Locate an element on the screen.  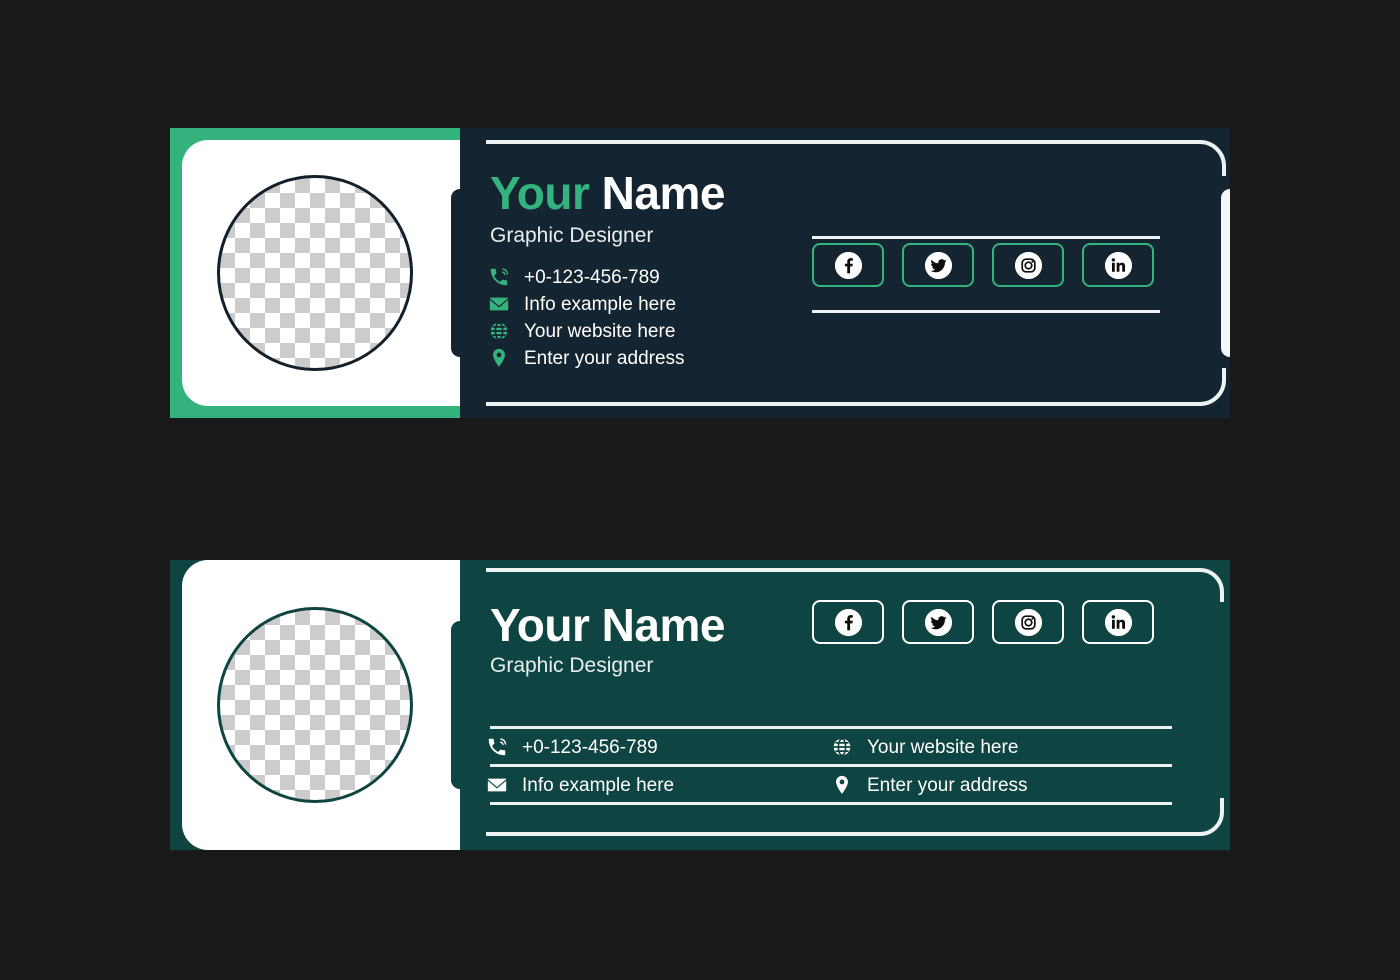
divider-above-social is located at coordinates (986, 237).